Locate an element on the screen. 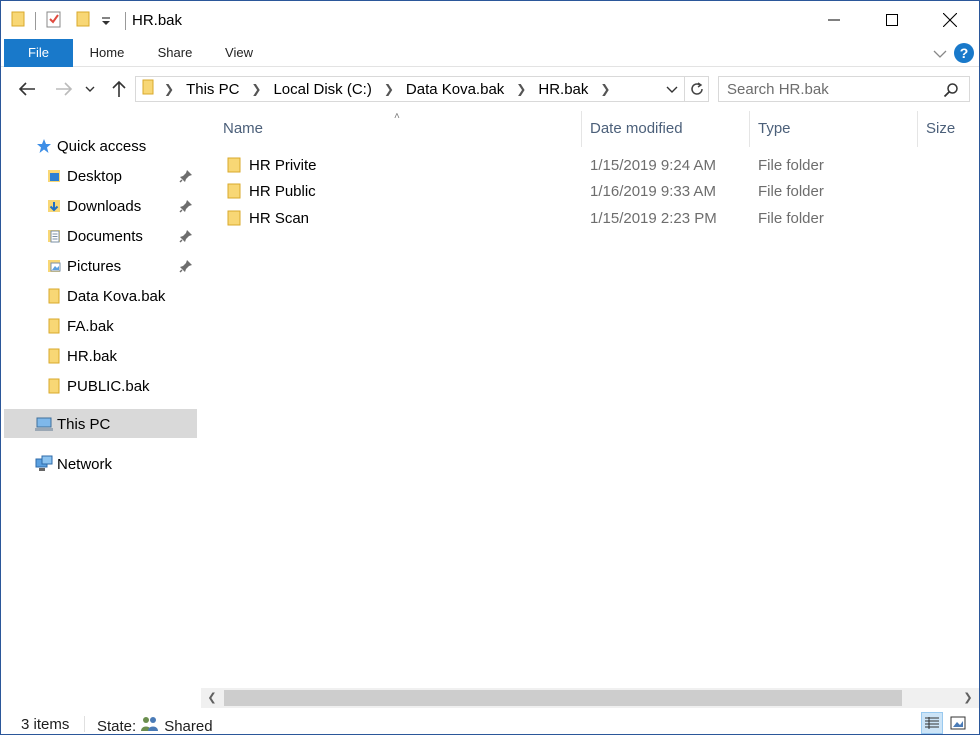  minimize-button is located at coordinates (834, 20).